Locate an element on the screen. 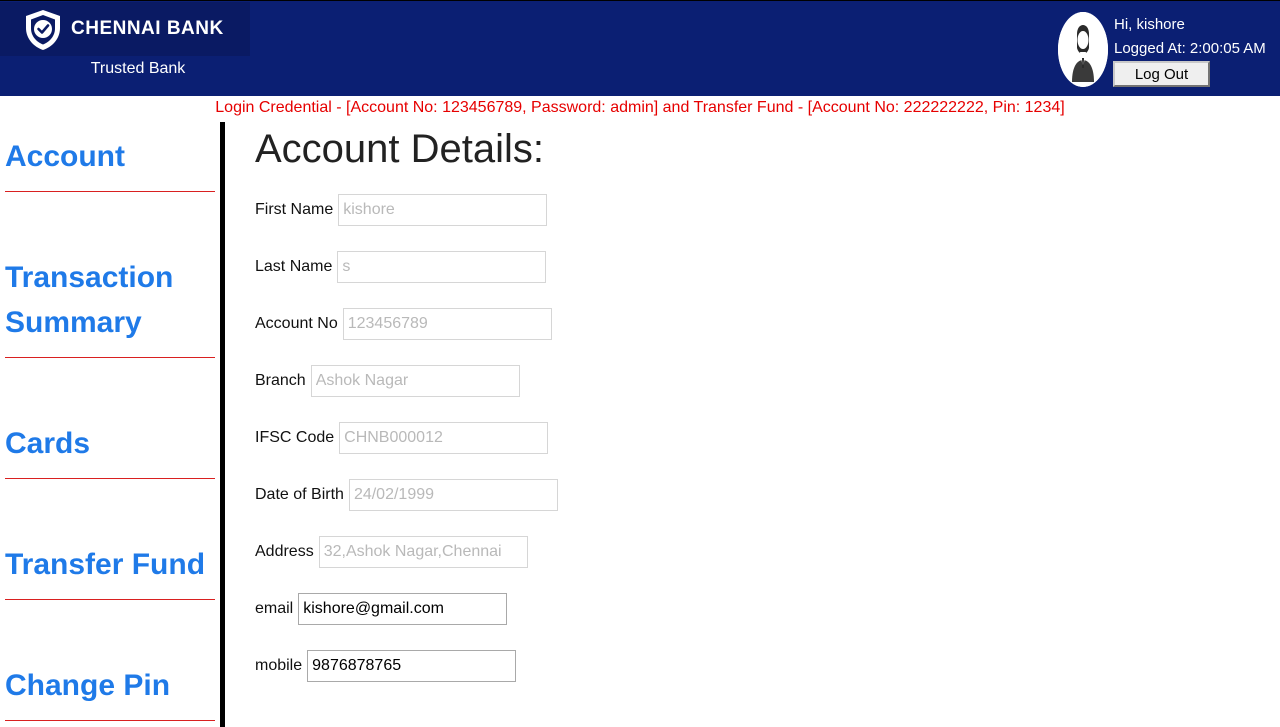 Image resolution: width=1280 pixels, height=727 pixels. field-row-last-name: Last Name is located at coordinates (401, 267).